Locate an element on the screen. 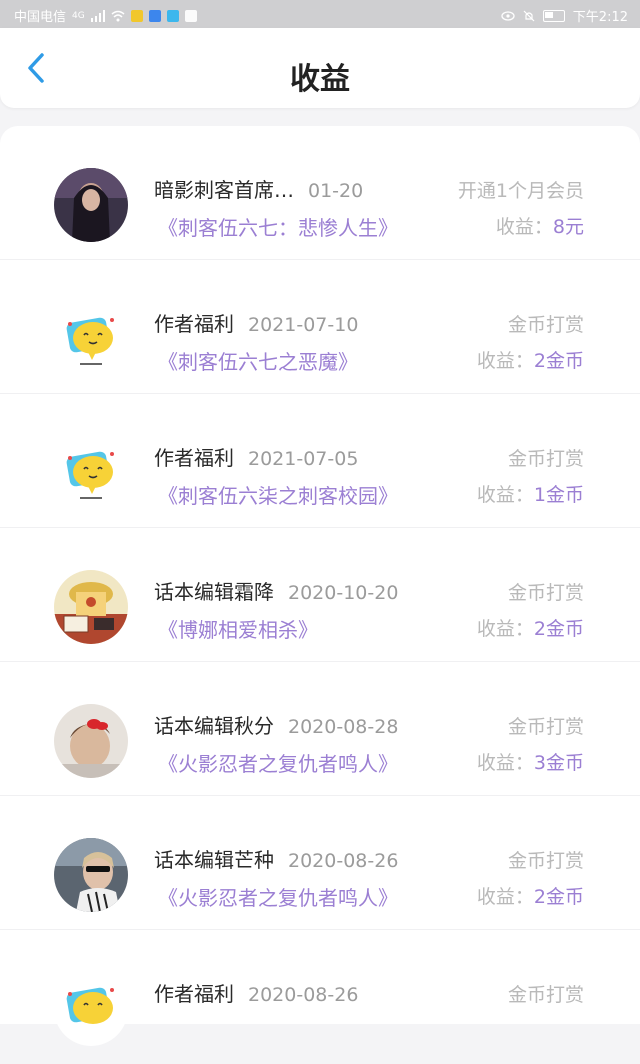 Image resolution: width=640 pixels, height=1064 pixels. list-item: 作者福利 2020-08-26 金币打赏 is located at coordinates (320, 997).